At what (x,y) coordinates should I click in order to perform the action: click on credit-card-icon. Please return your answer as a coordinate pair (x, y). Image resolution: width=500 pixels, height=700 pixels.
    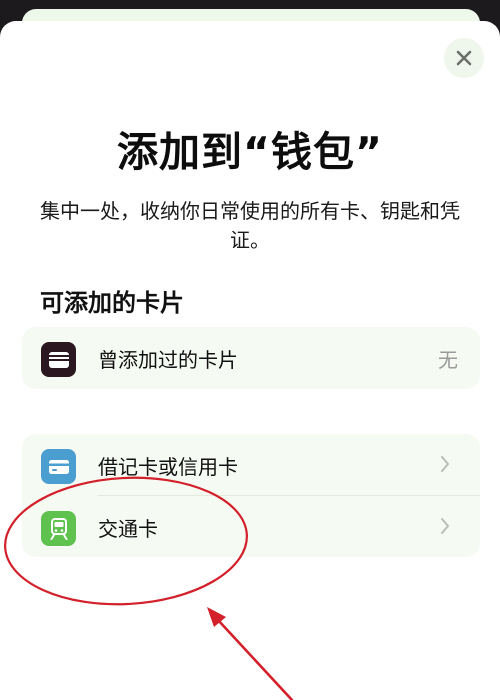
    Looking at the image, I should click on (58, 466).